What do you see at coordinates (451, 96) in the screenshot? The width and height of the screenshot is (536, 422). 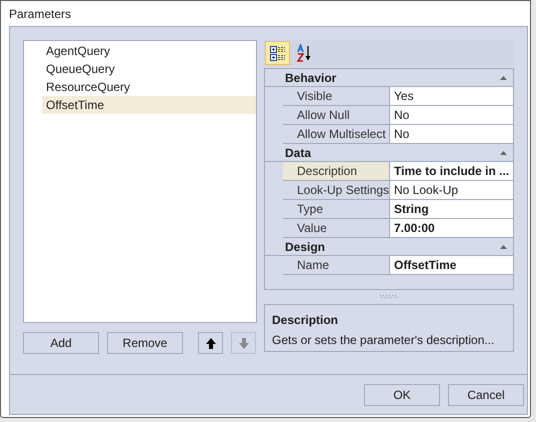 I see `property-value: Yes` at bounding box center [451, 96].